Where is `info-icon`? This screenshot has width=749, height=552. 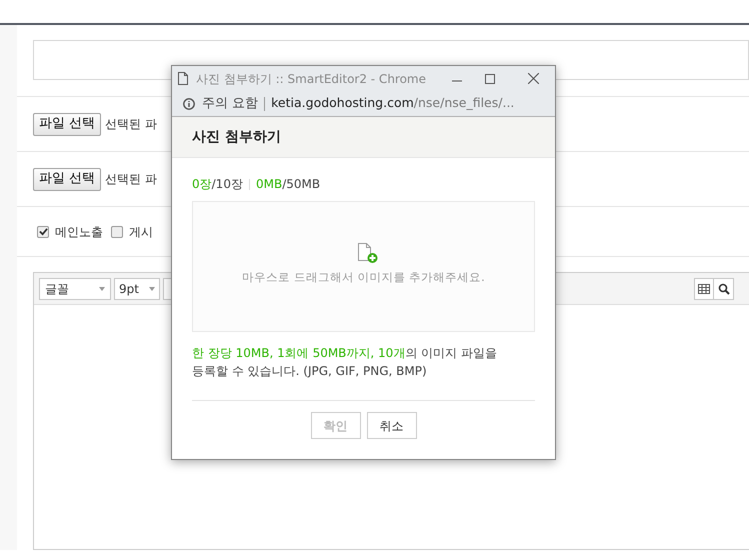
info-icon is located at coordinates (189, 104).